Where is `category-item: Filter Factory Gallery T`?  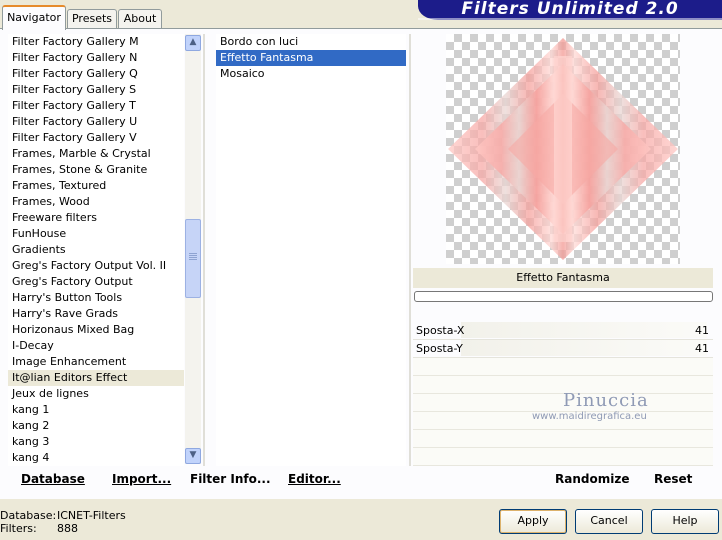 category-item: Filter Factory Gallery T is located at coordinates (96, 106).